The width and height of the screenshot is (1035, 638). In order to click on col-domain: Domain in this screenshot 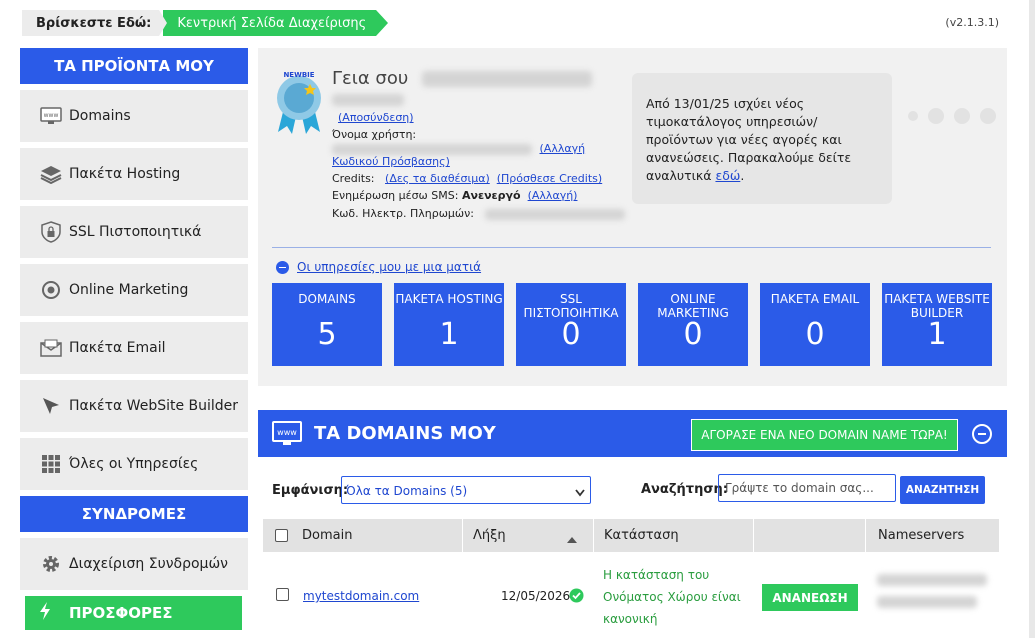, I will do `click(363, 535)`.